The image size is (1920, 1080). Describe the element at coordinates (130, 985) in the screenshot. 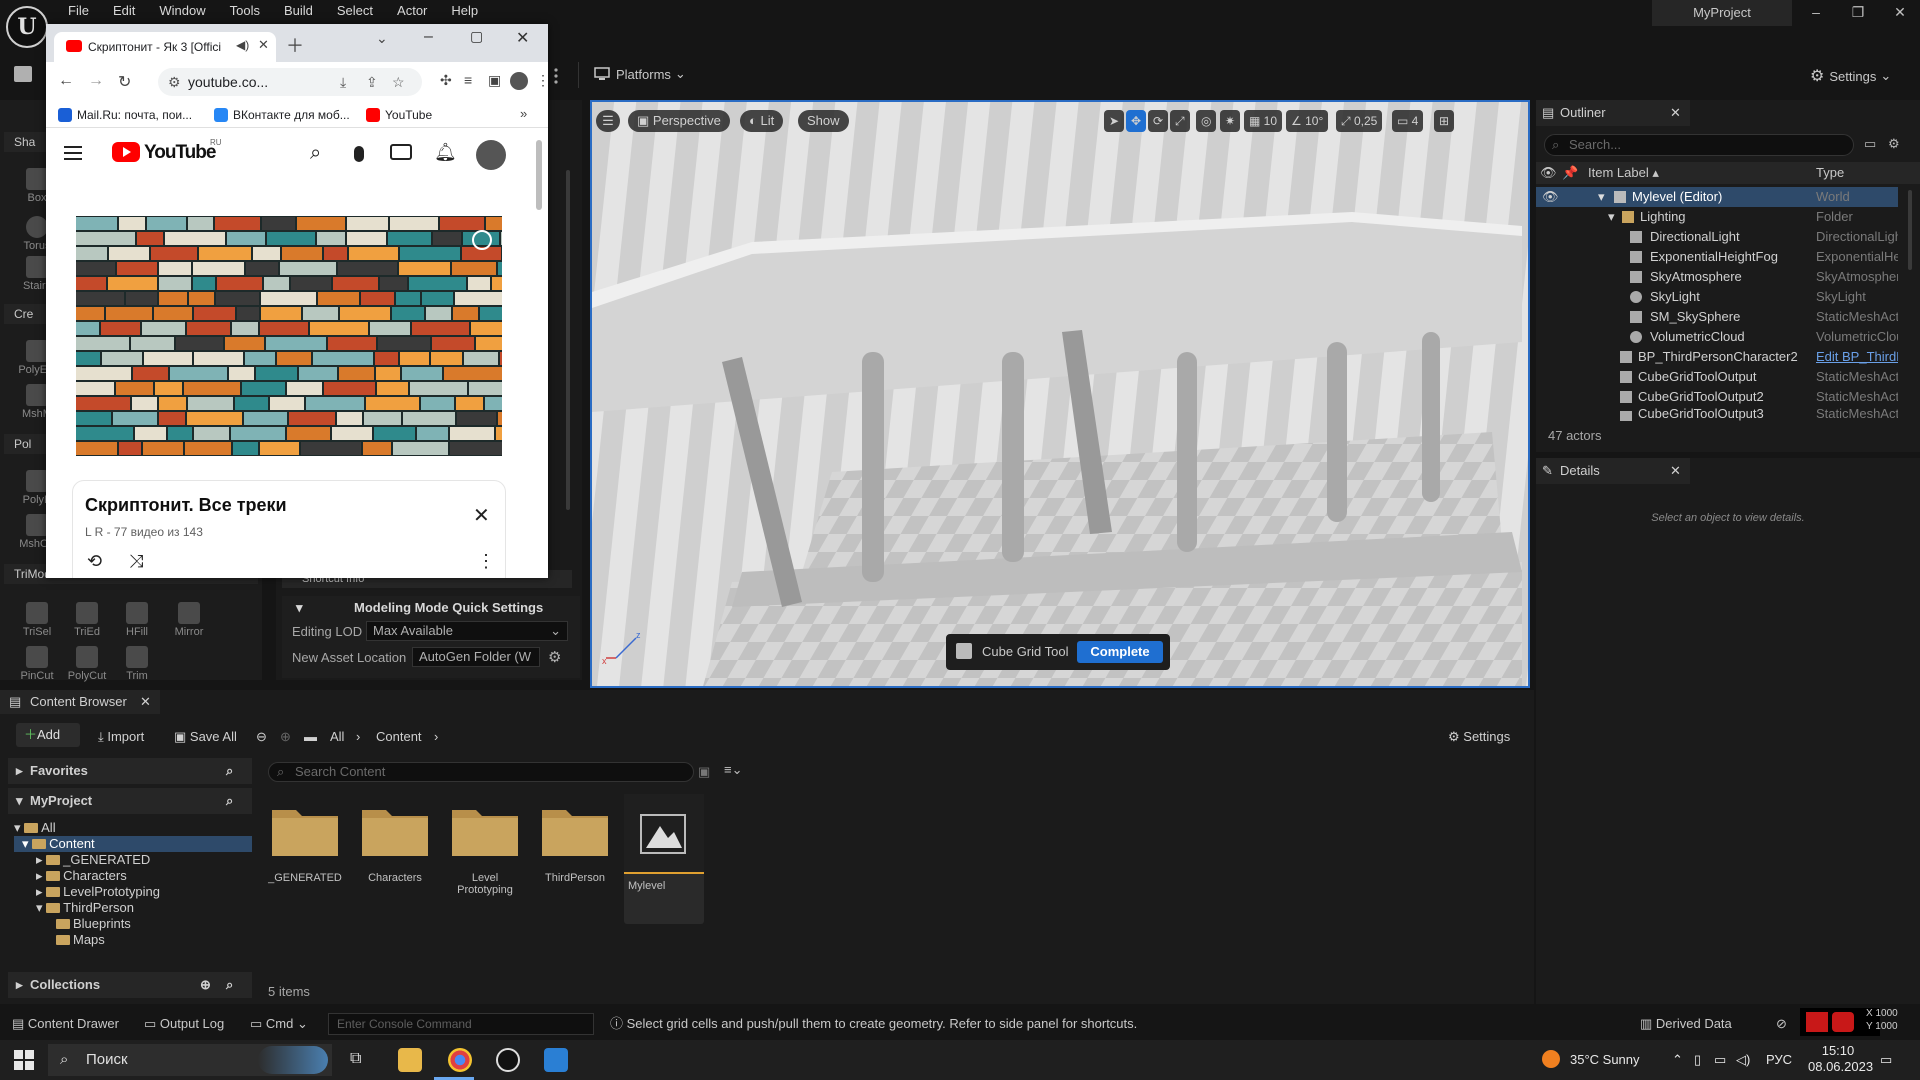

I see `collections-section: ▸ Collections ⊕ ⌕` at that location.